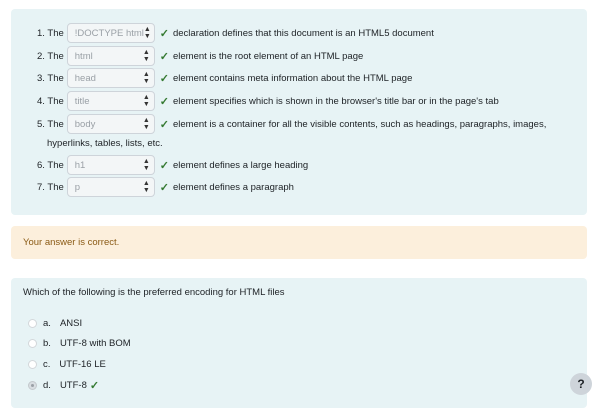  I want to click on option-text: UTF-8, so click(73, 385).